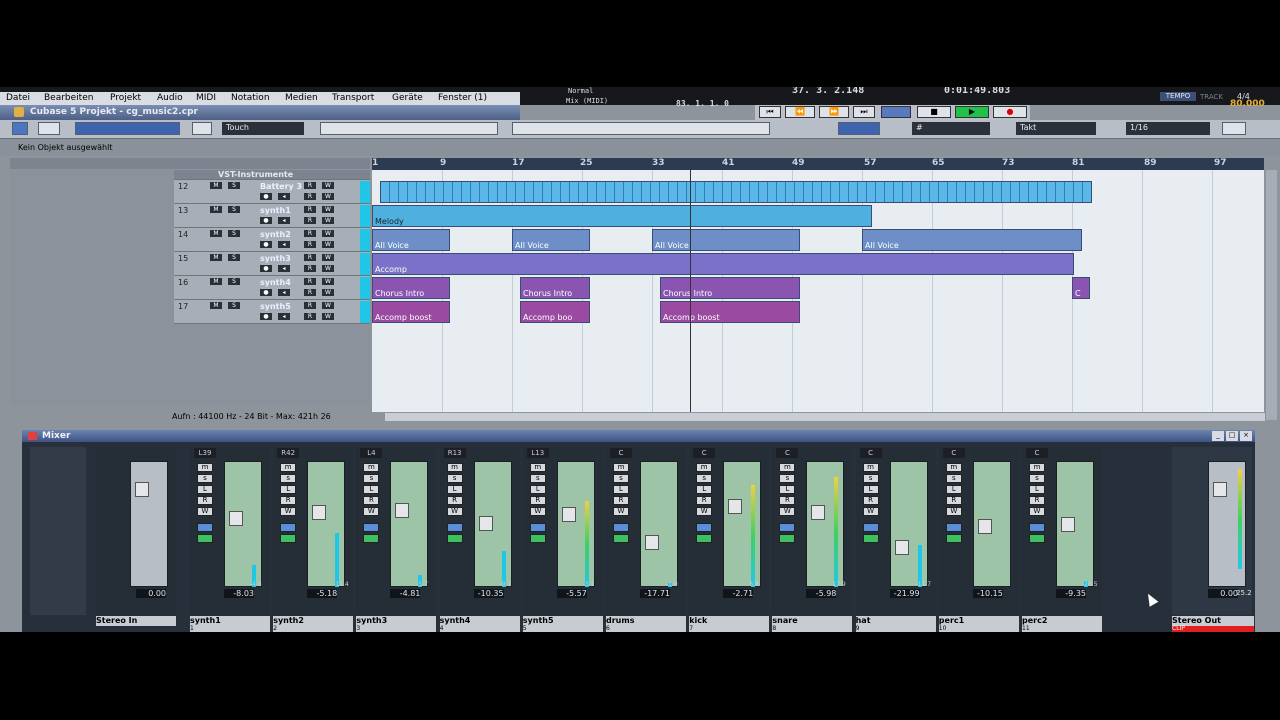  I want to click on pan-readout: L13, so click(537, 453).